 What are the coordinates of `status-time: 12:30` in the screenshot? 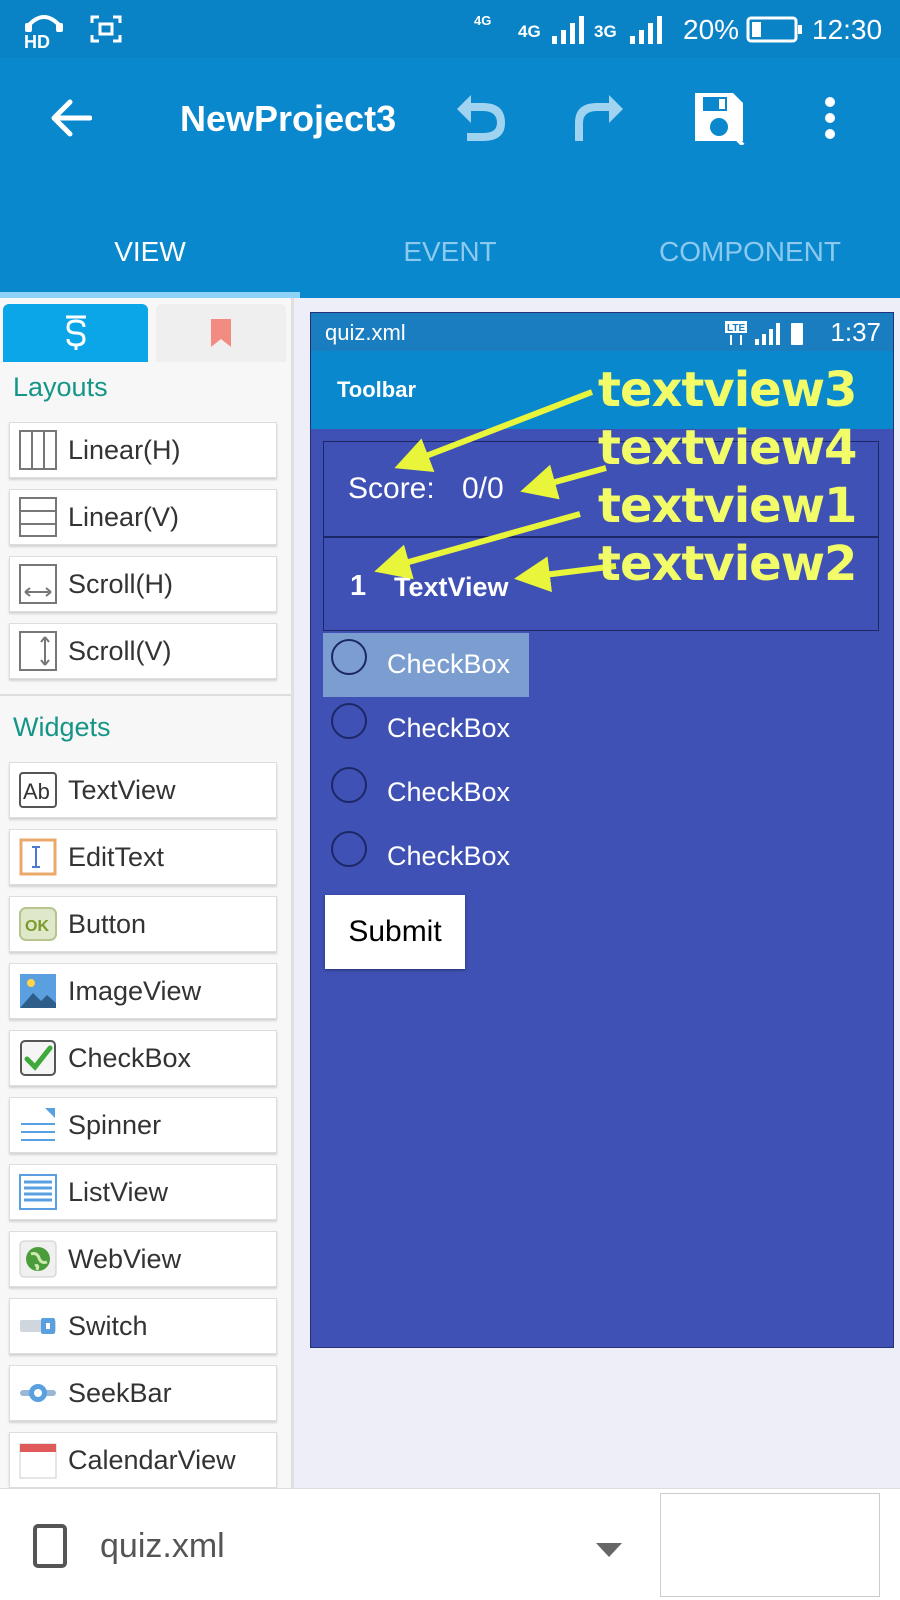 It's located at (847, 29).